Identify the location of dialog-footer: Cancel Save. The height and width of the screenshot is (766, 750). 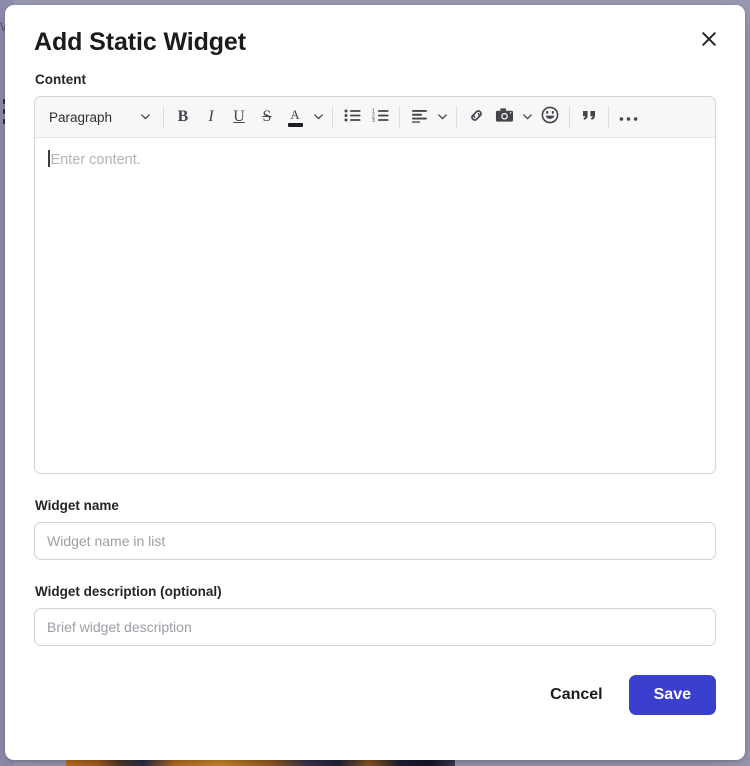
(375, 680).